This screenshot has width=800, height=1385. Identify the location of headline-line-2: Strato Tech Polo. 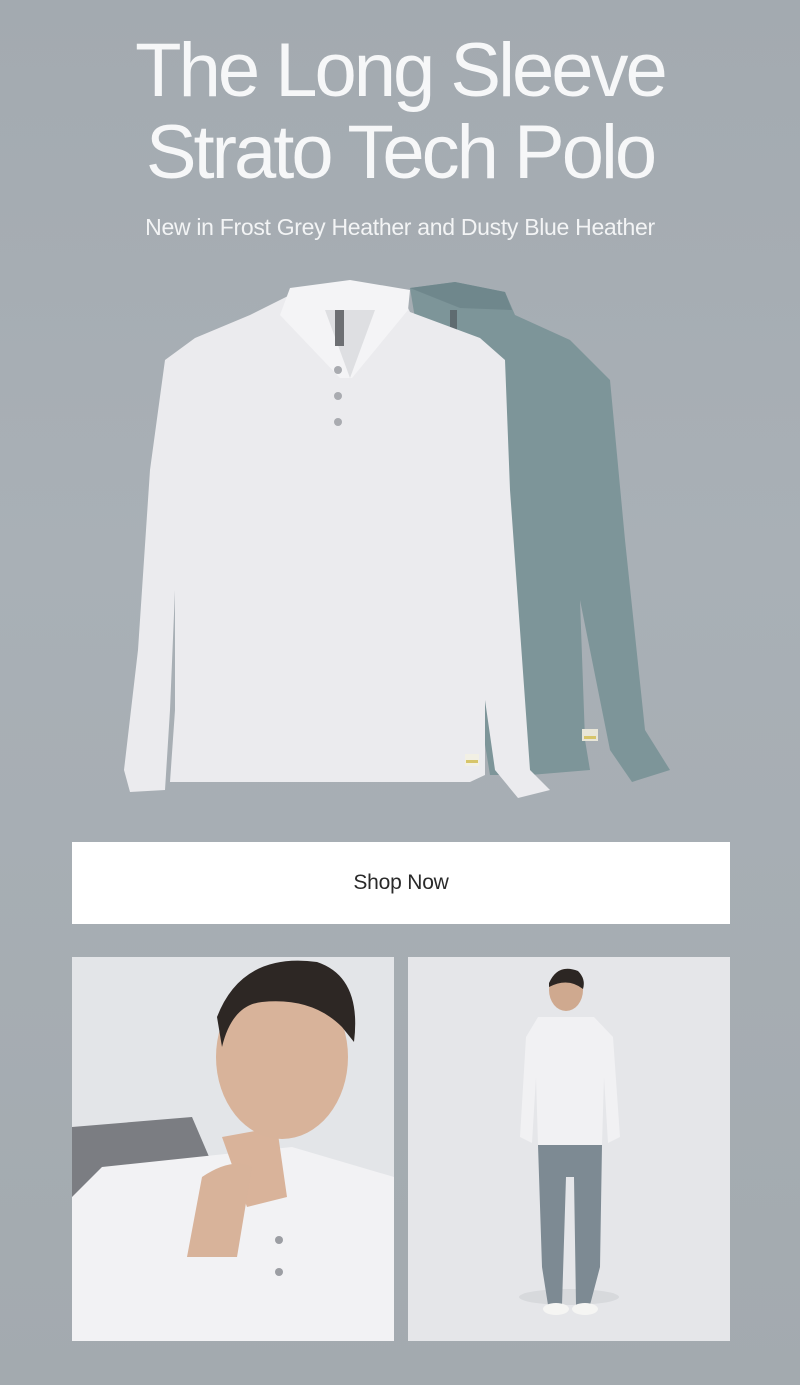
(401, 152).